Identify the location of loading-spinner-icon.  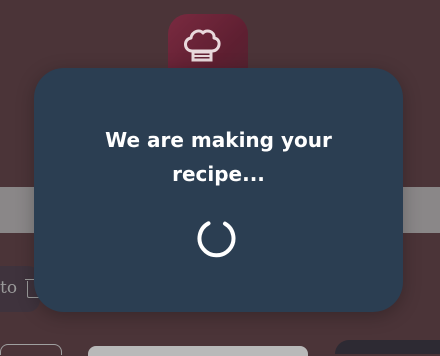
(216, 239).